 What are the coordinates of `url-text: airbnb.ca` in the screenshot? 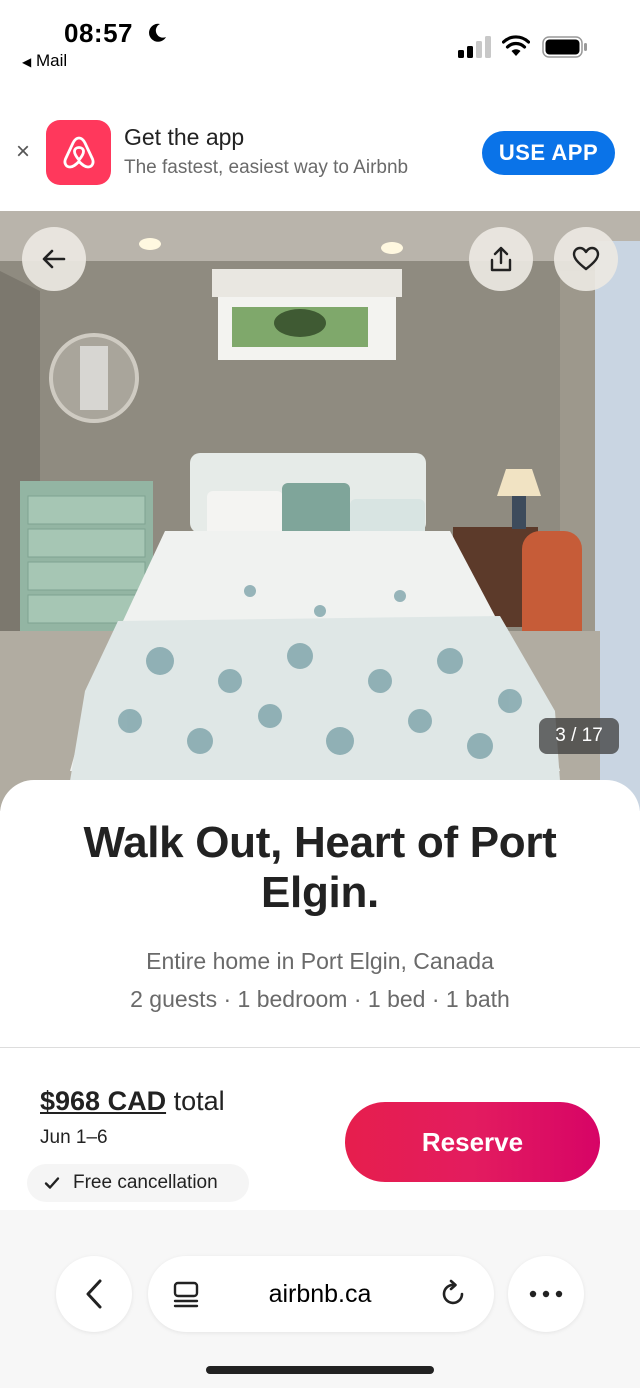 It's located at (320, 1294).